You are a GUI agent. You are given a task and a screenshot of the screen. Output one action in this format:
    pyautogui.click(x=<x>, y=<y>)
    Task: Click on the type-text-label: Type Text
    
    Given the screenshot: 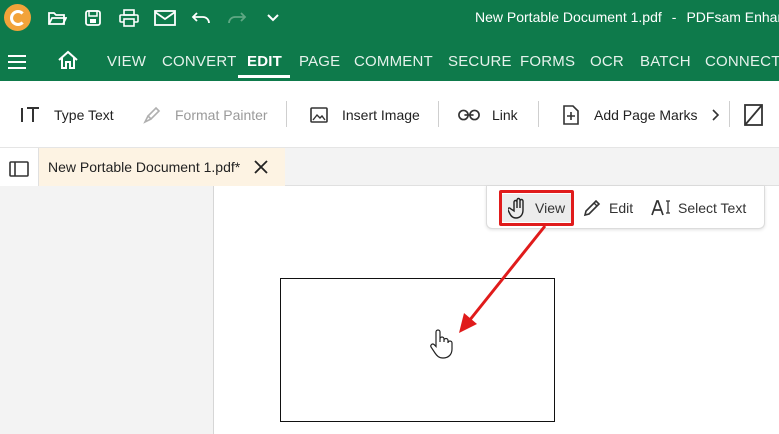 What is the action you would take?
    pyautogui.click(x=84, y=115)
    